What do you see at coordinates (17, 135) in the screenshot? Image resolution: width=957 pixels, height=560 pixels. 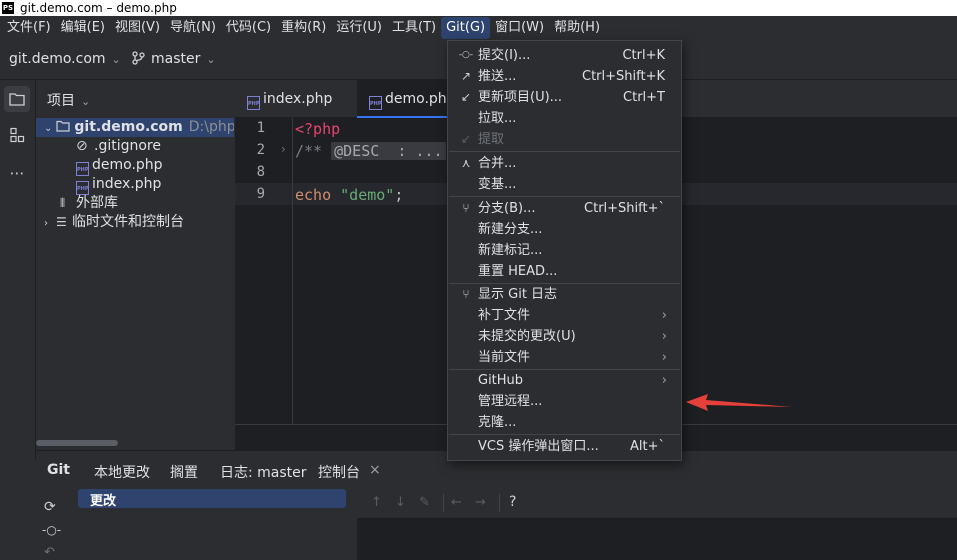 I see `structure-tool-button` at bounding box center [17, 135].